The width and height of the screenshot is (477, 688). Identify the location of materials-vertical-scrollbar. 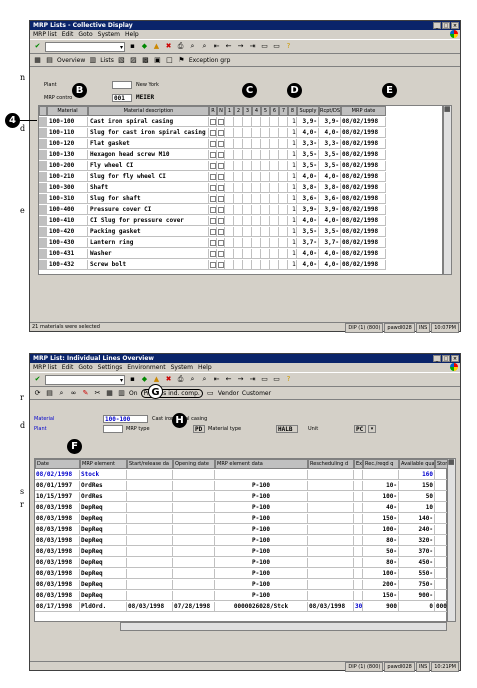
(447, 190).